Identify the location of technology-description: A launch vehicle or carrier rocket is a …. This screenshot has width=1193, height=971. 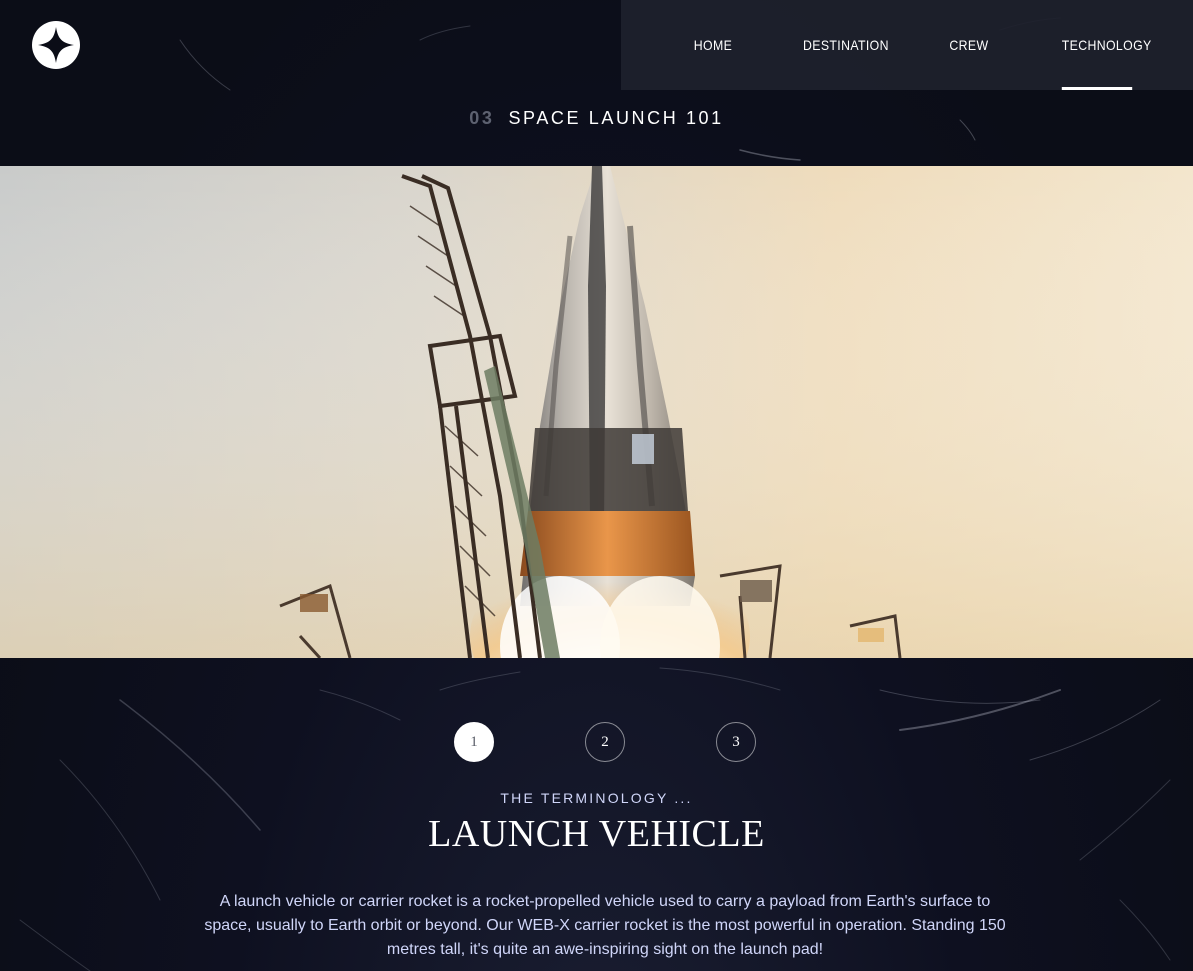
(605, 925).